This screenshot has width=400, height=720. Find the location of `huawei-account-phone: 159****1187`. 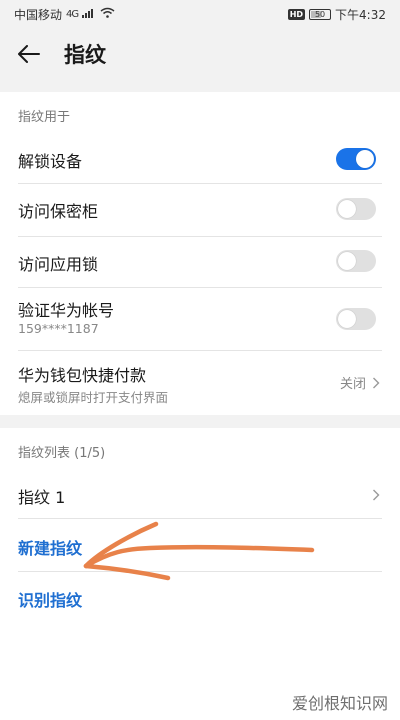

huawei-account-phone: 159****1187 is located at coordinates (58, 328).